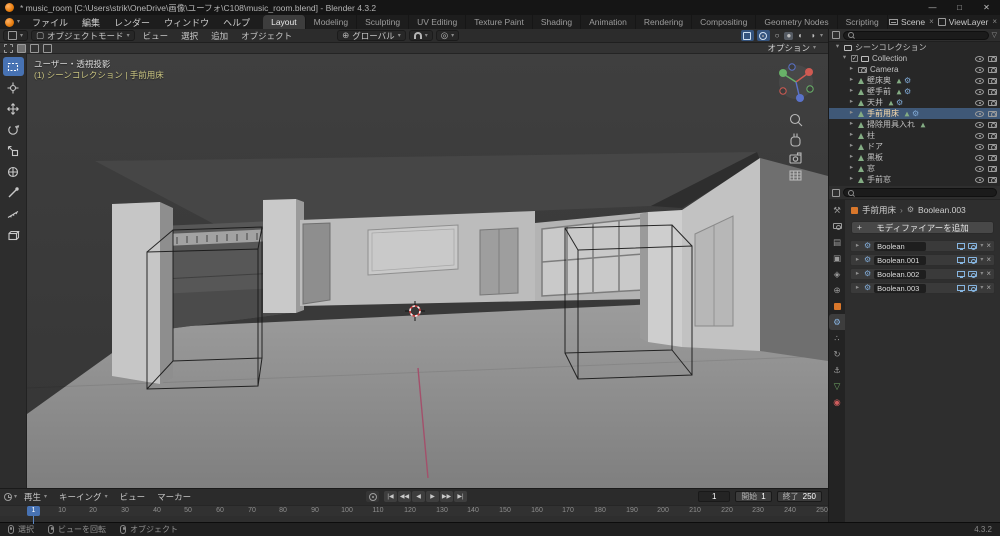 Image resolution: width=1000 pixels, height=536 pixels. Describe the element at coordinates (13, 213) in the screenshot. I see `measure-tool` at that location.